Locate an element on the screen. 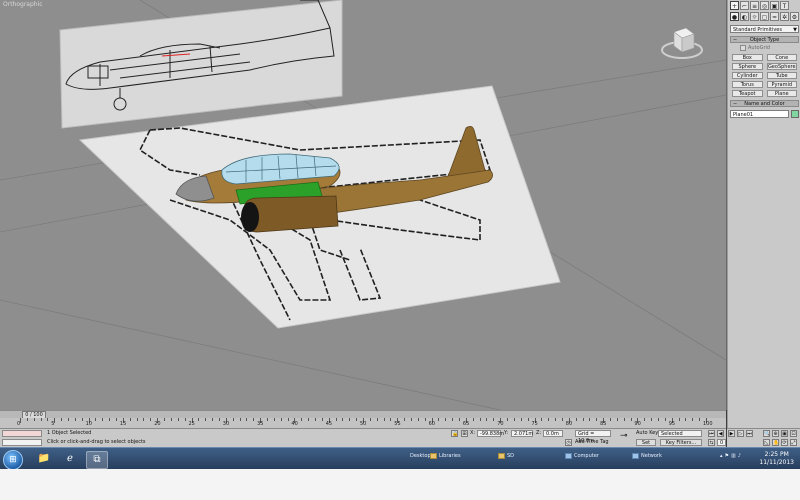 This screenshot has width=800, height=500. teapot-button: Teapot is located at coordinates (747, 93).